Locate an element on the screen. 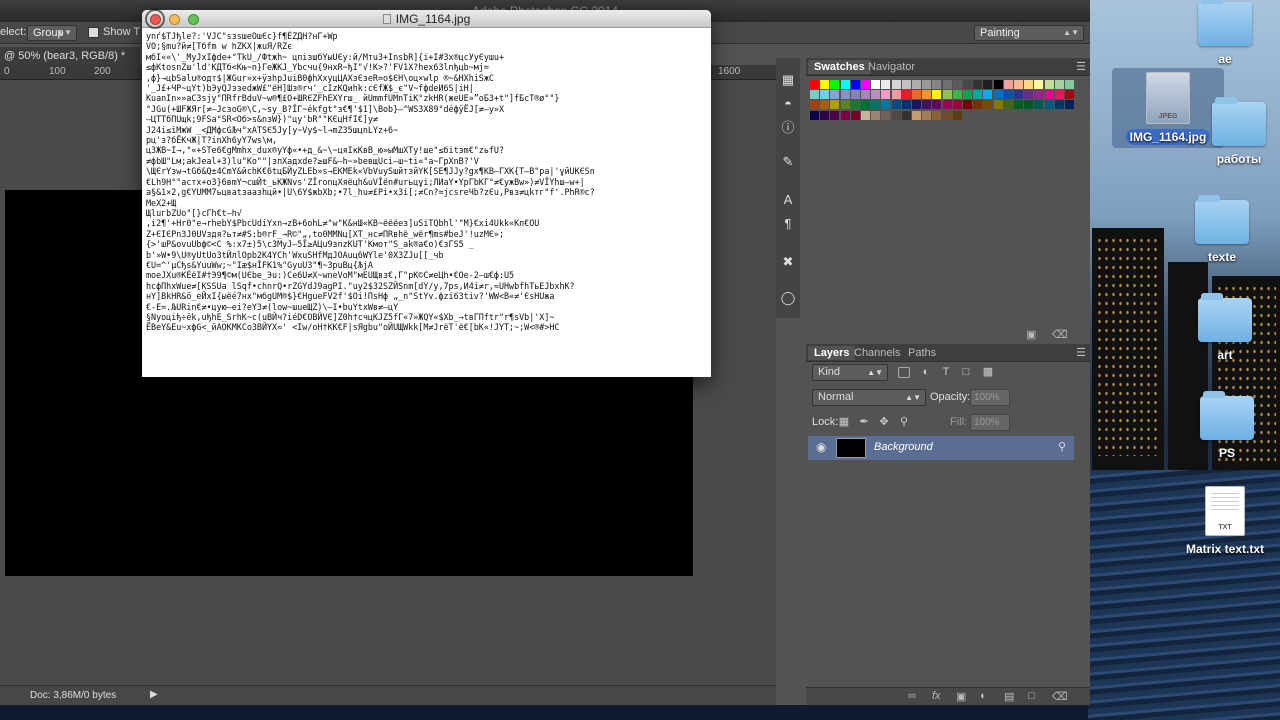 This screenshot has height=720, width=1280. auto-select-dropdown: Group ▲▼ is located at coordinates (52, 33).